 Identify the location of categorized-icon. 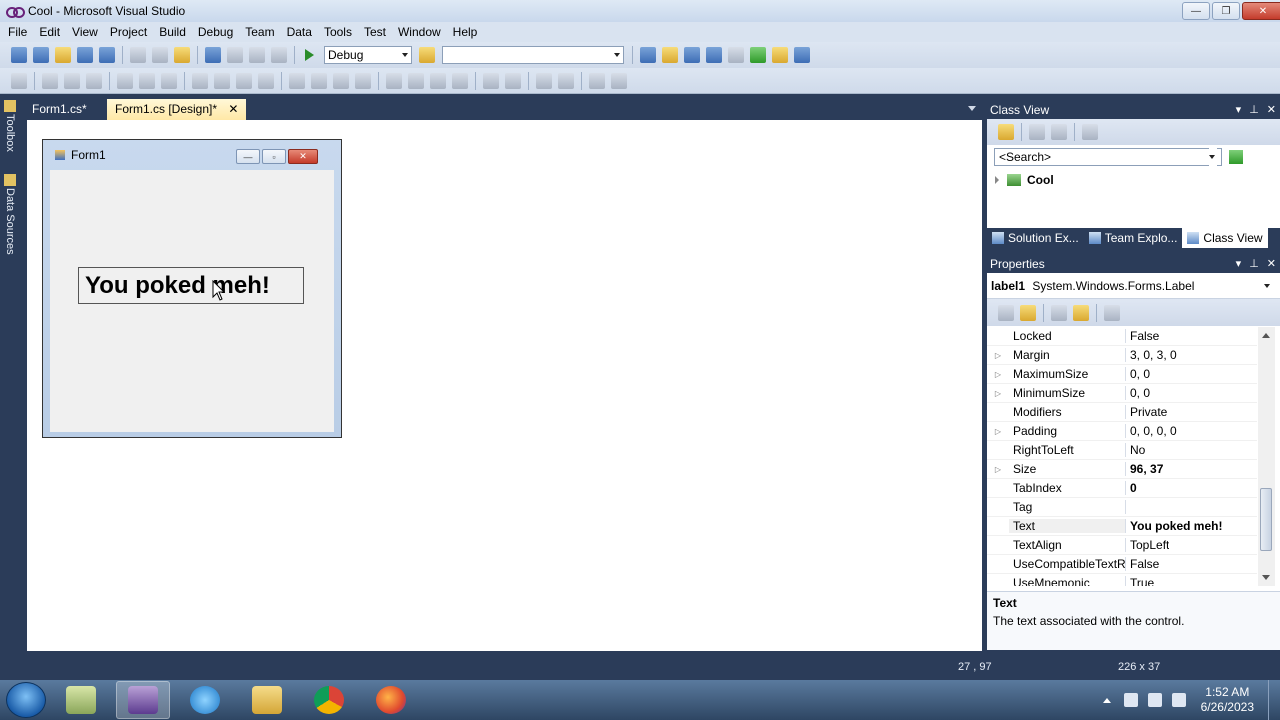
(1006, 312).